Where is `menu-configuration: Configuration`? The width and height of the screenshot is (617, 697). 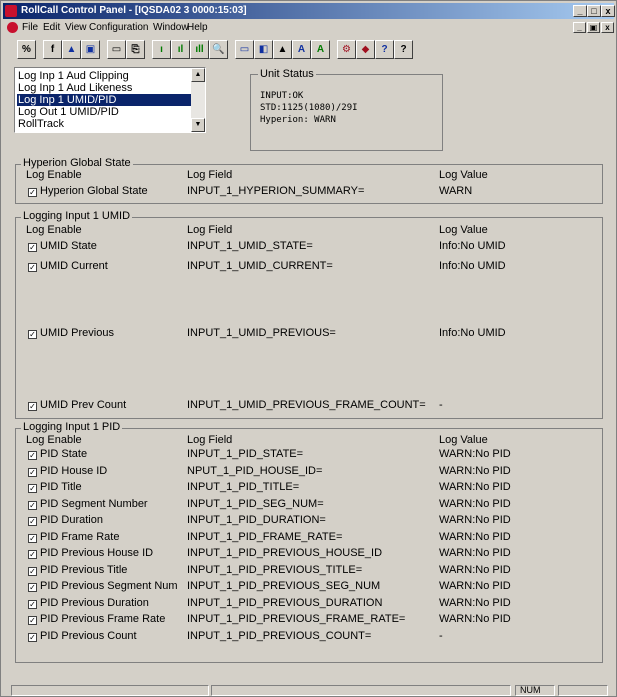 menu-configuration: Configuration is located at coordinates (118, 28).